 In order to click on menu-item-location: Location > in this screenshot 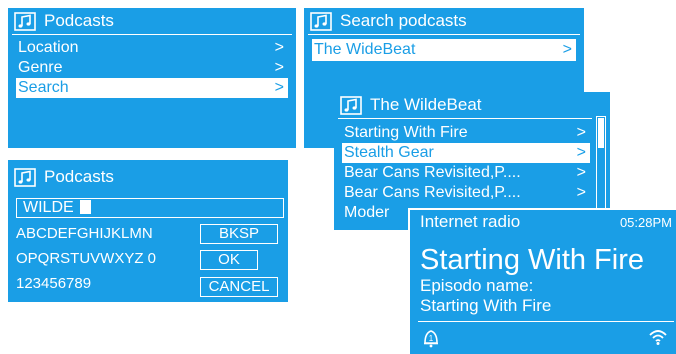, I will do `click(152, 48)`.